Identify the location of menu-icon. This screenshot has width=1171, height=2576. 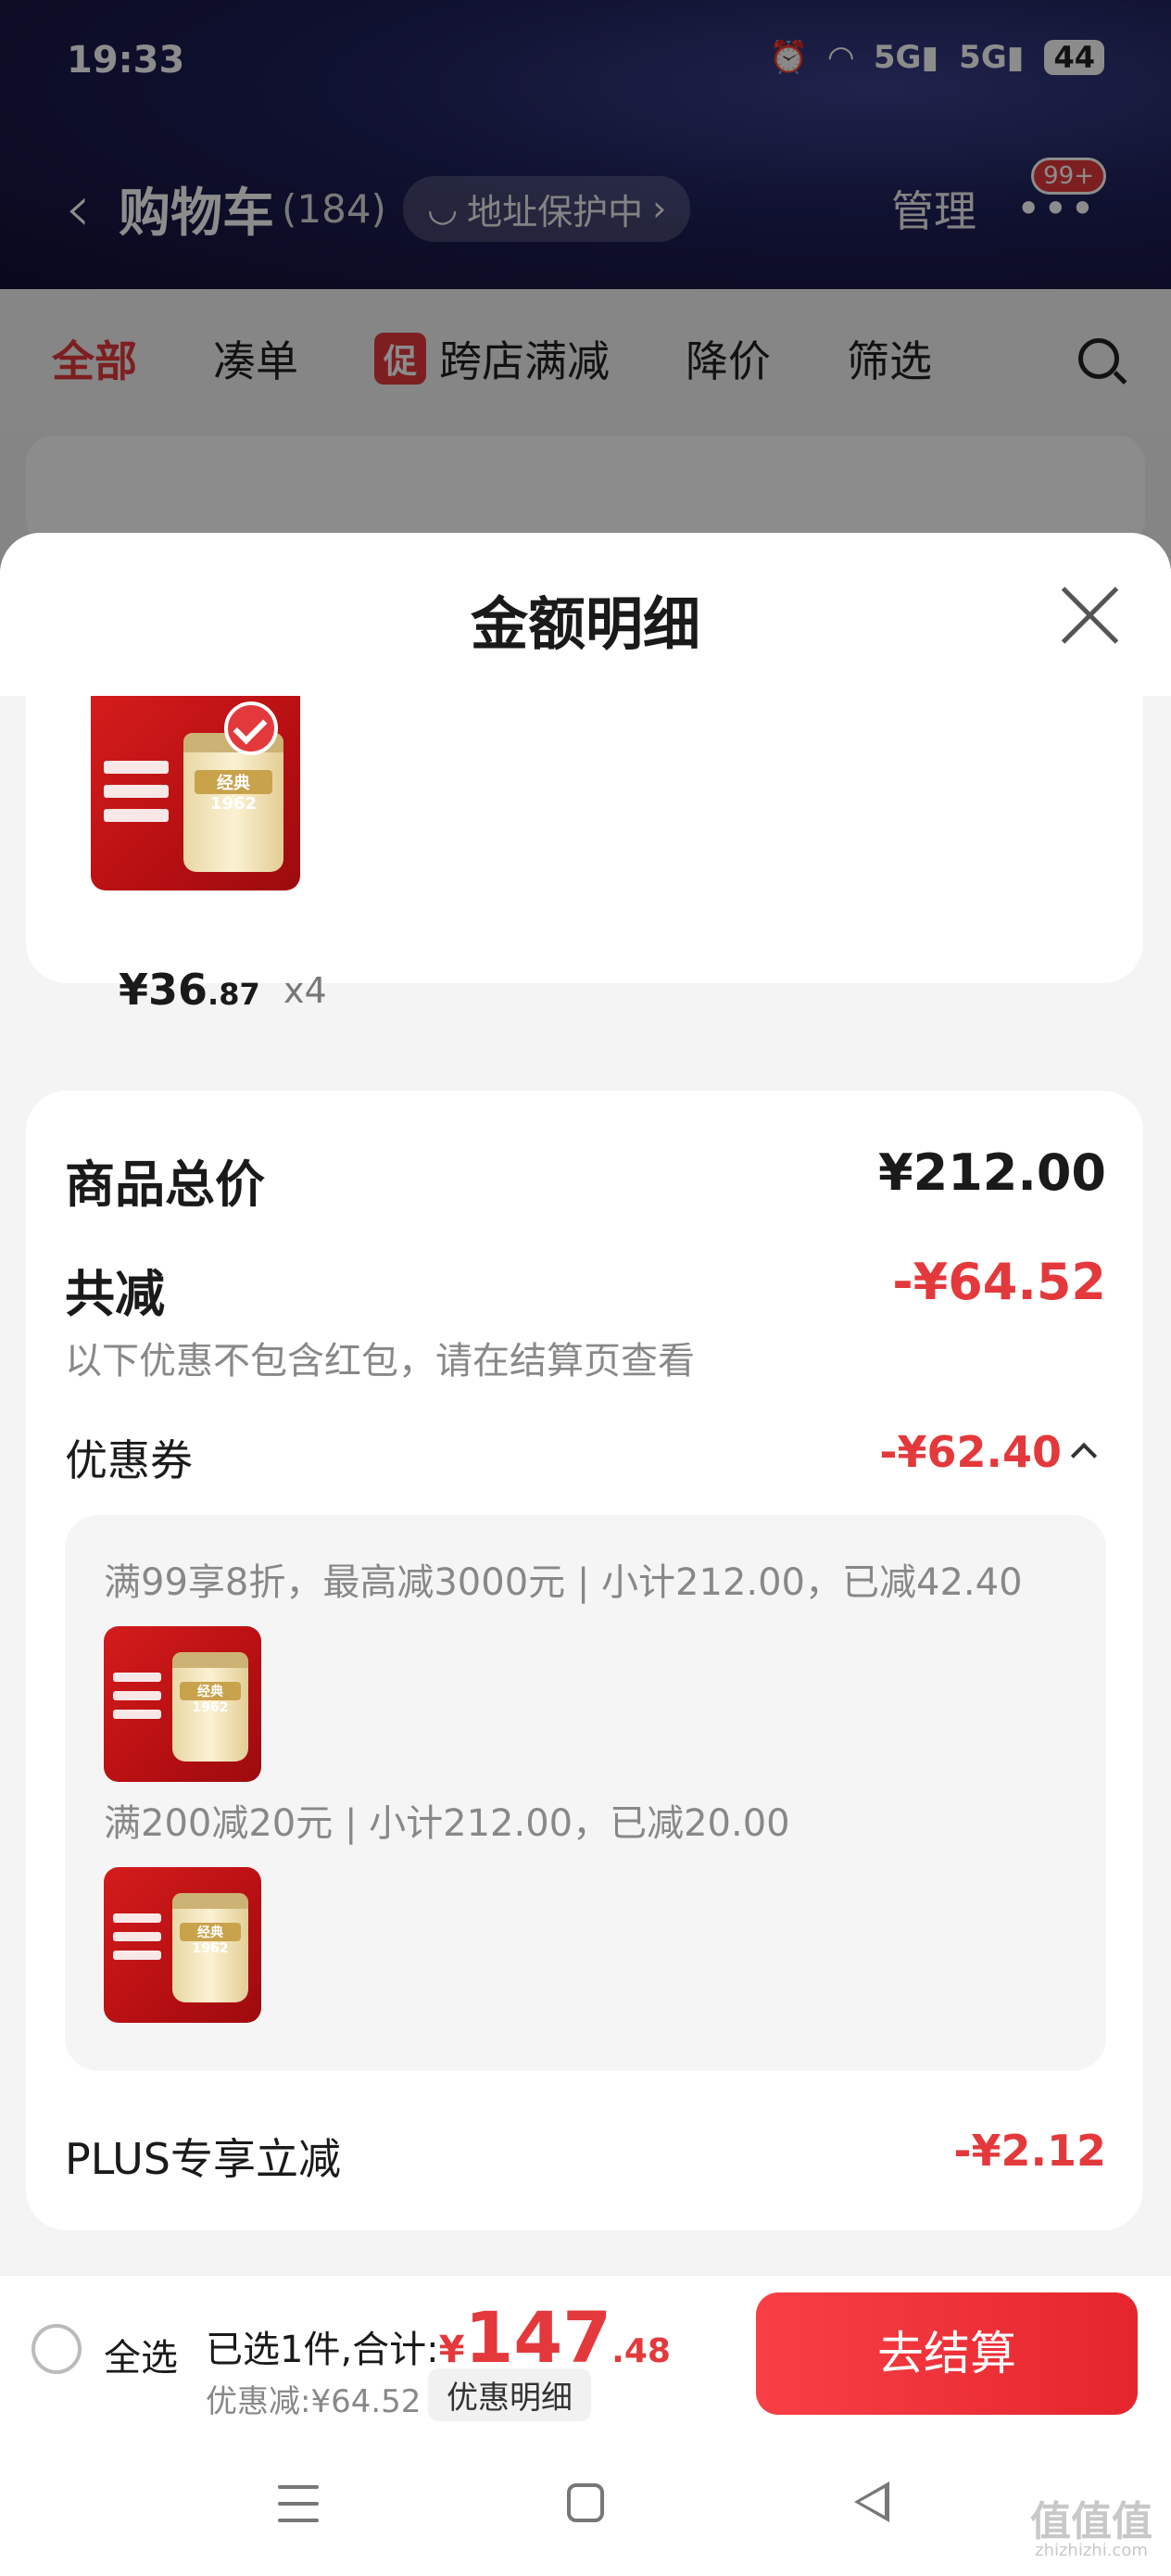
(299, 2504).